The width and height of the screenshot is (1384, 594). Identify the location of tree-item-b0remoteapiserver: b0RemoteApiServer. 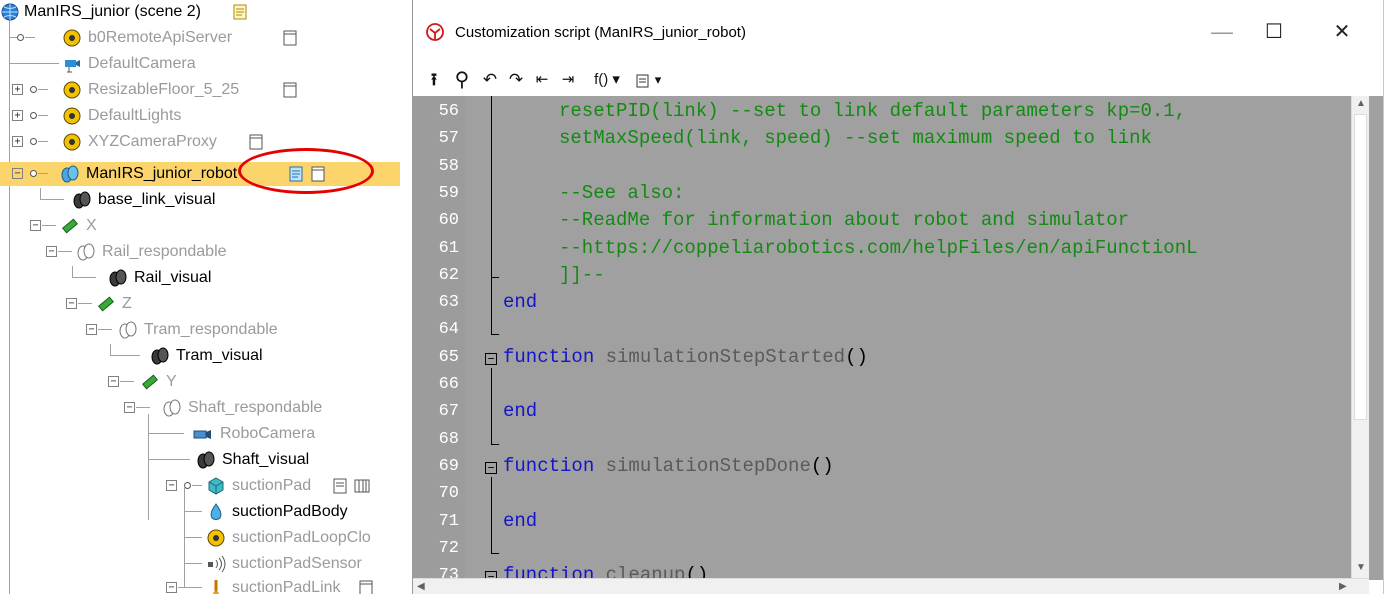
(200, 38).